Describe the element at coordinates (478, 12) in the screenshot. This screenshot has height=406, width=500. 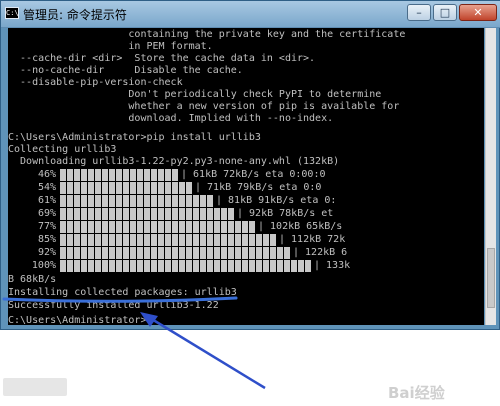
I see `close-button: ✕` at that location.